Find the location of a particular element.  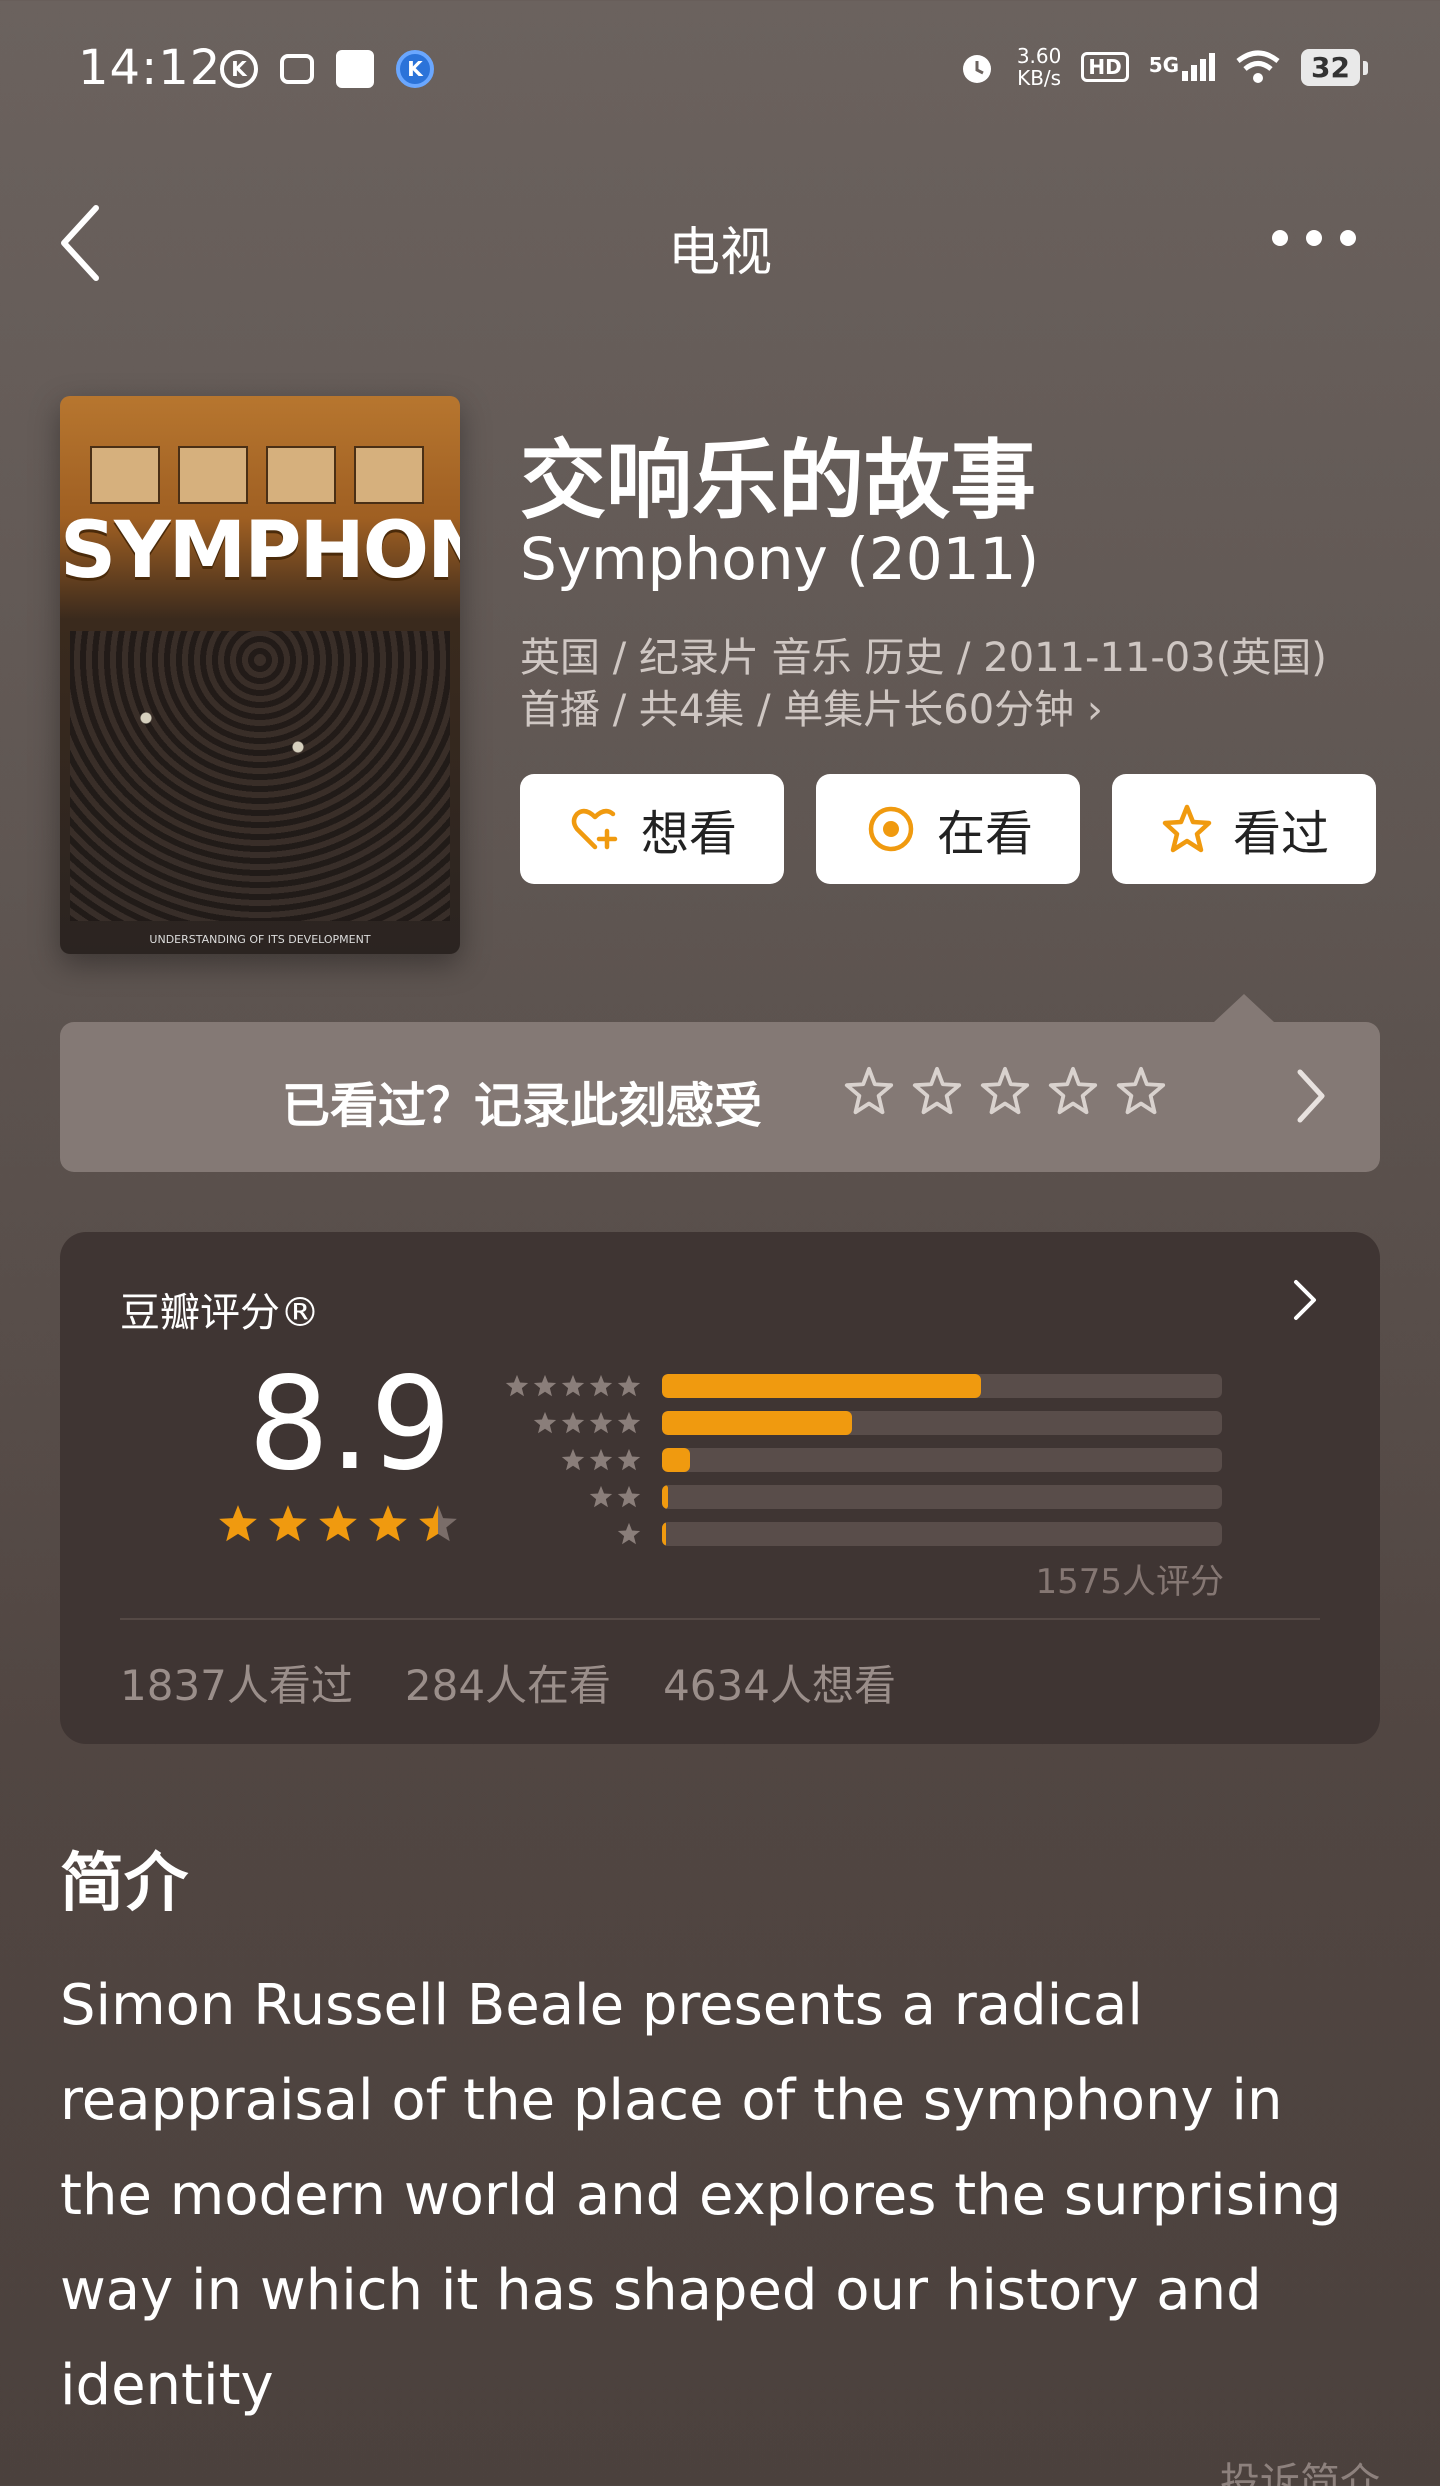

movie-title-en: Symphony (2011) is located at coordinates (780, 559).